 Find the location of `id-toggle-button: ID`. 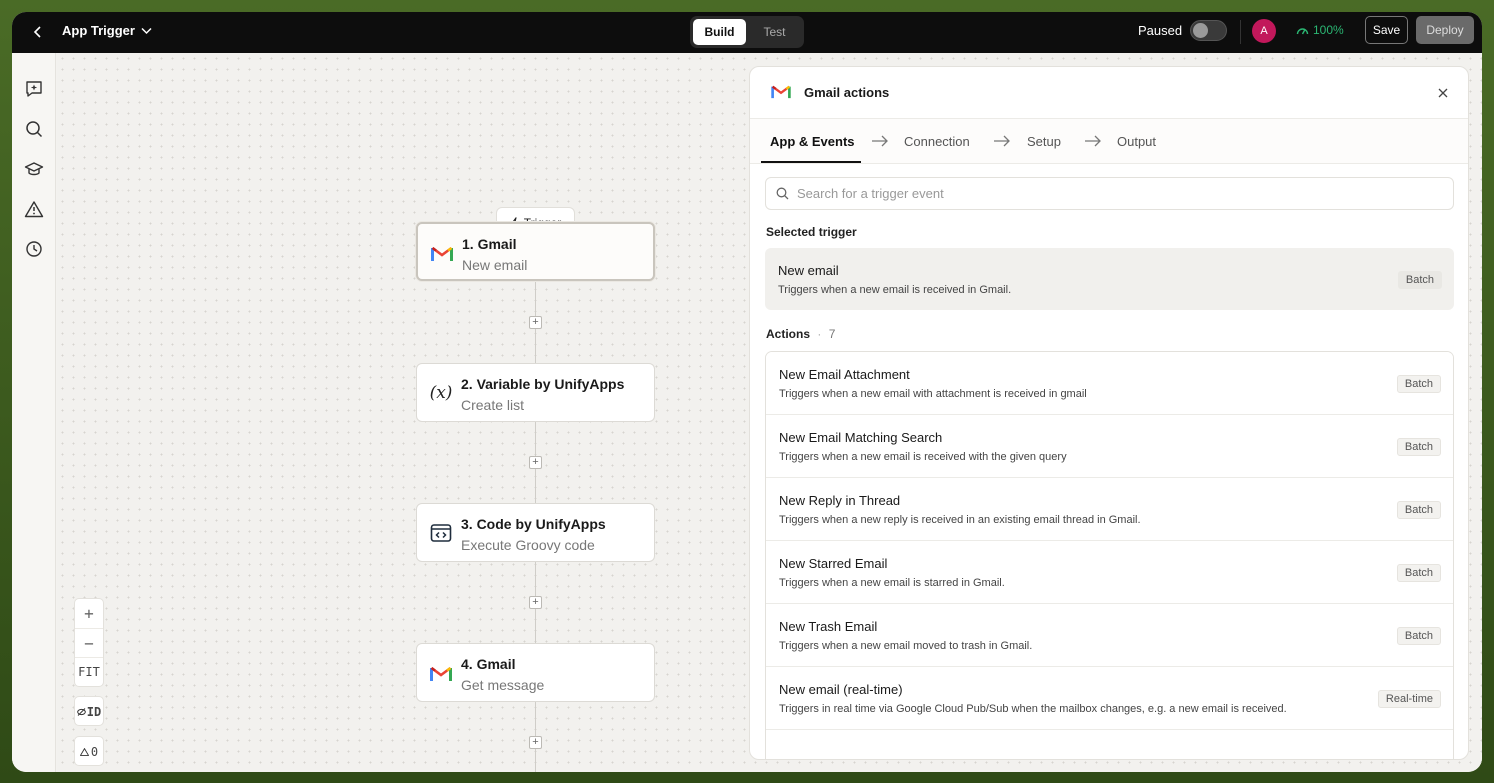

id-toggle-button: ID is located at coordinates (89, 711).